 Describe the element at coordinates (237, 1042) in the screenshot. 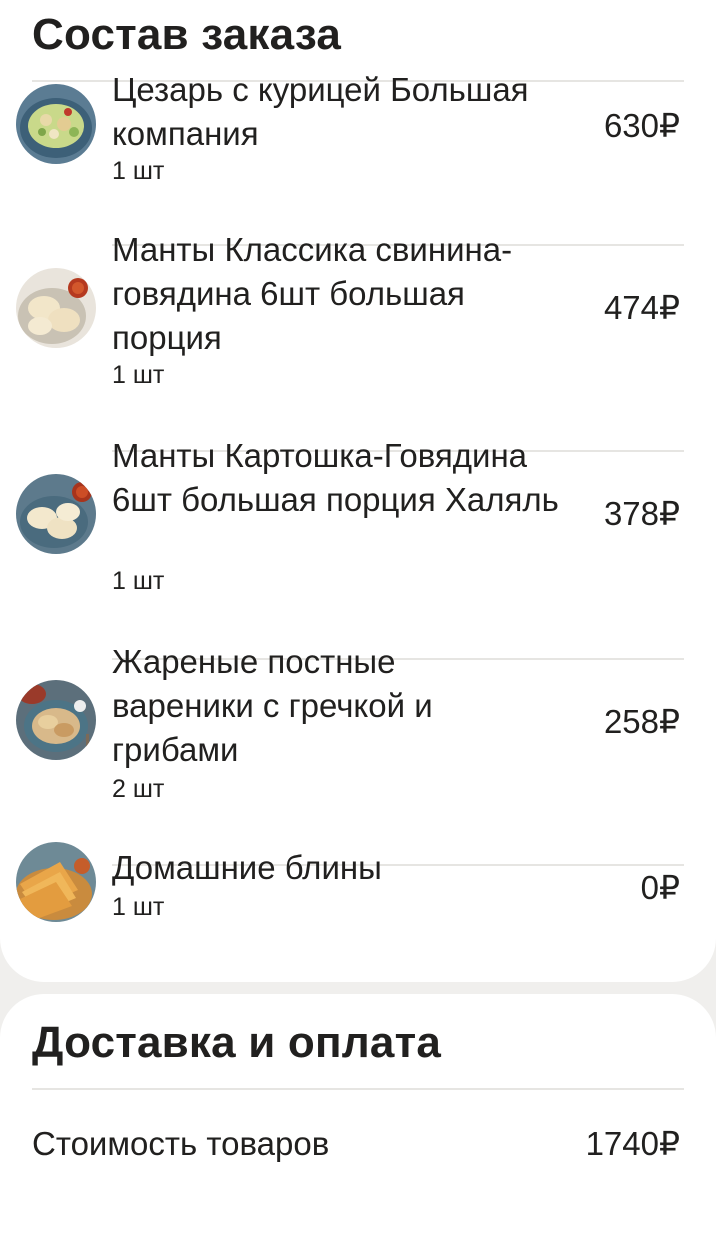

I see `delivery-section-title: Доставка и оплата` at that location.